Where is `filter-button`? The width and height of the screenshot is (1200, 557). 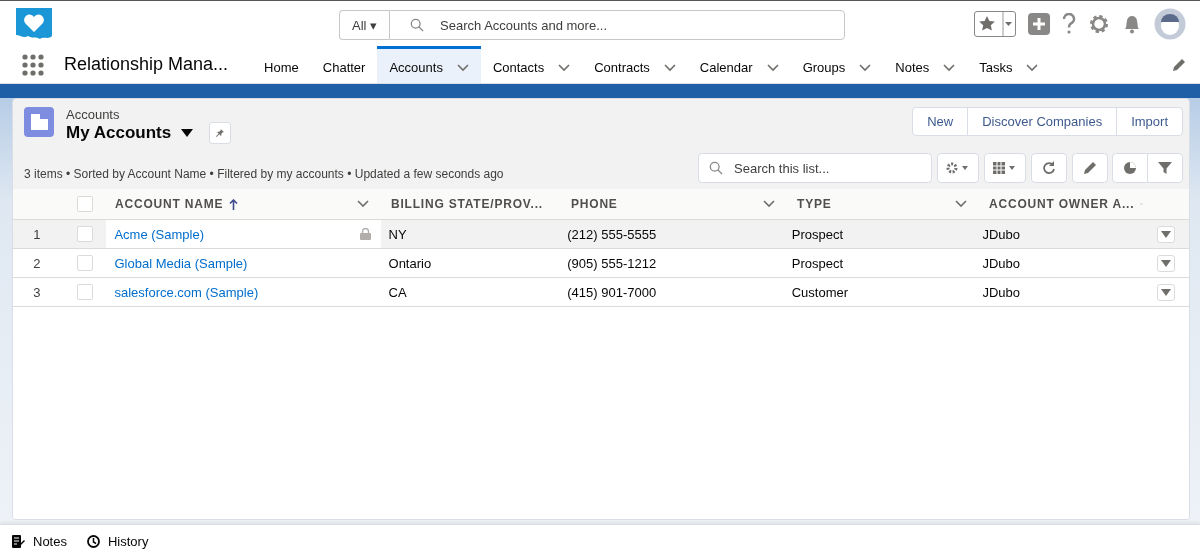 filter-button is located at coordinates (1165, 168).